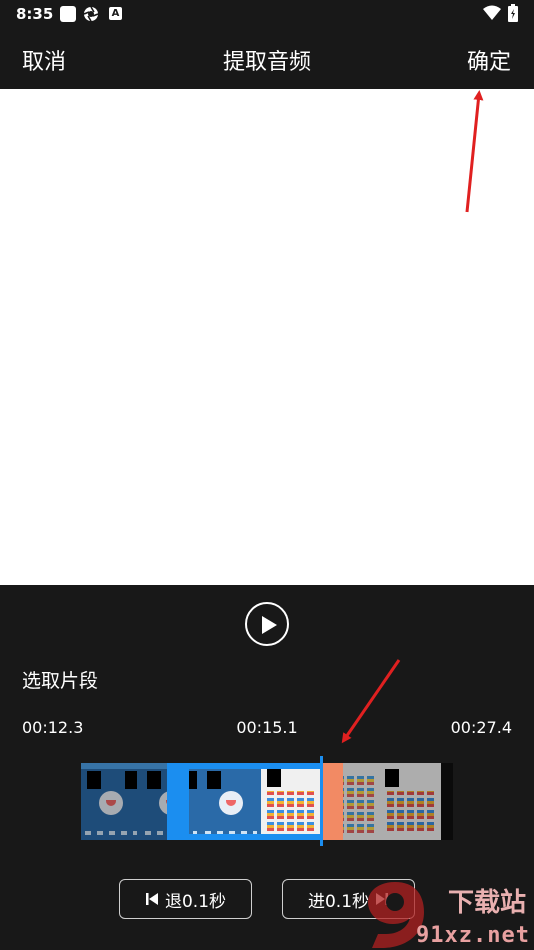  I want to click on end-time: 00:27.4, so click(481, 727).